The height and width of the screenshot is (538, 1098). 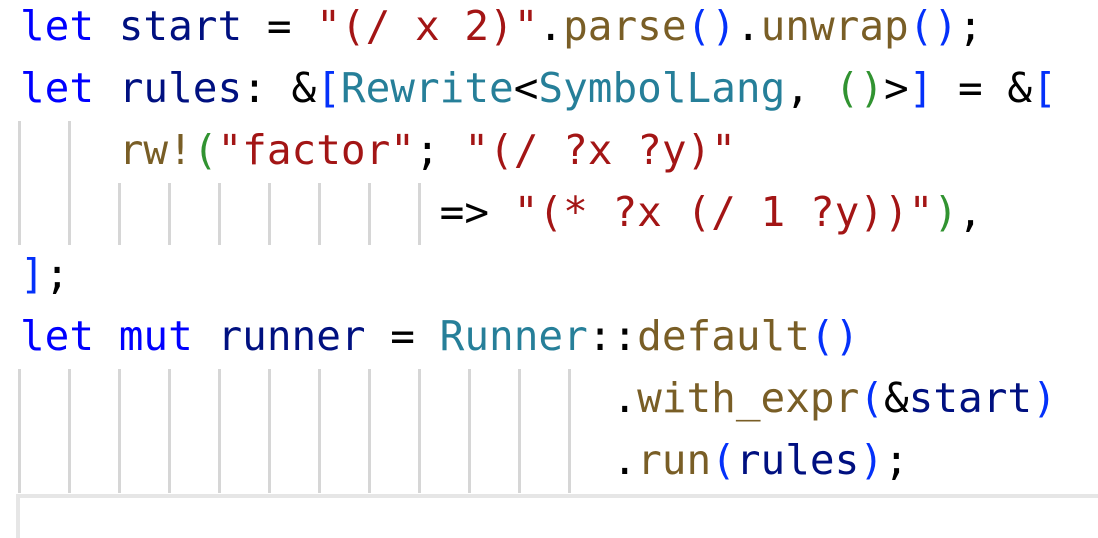 I want to click on code-line: let mut runner = Runner::default(), so click(x=439, y=336).